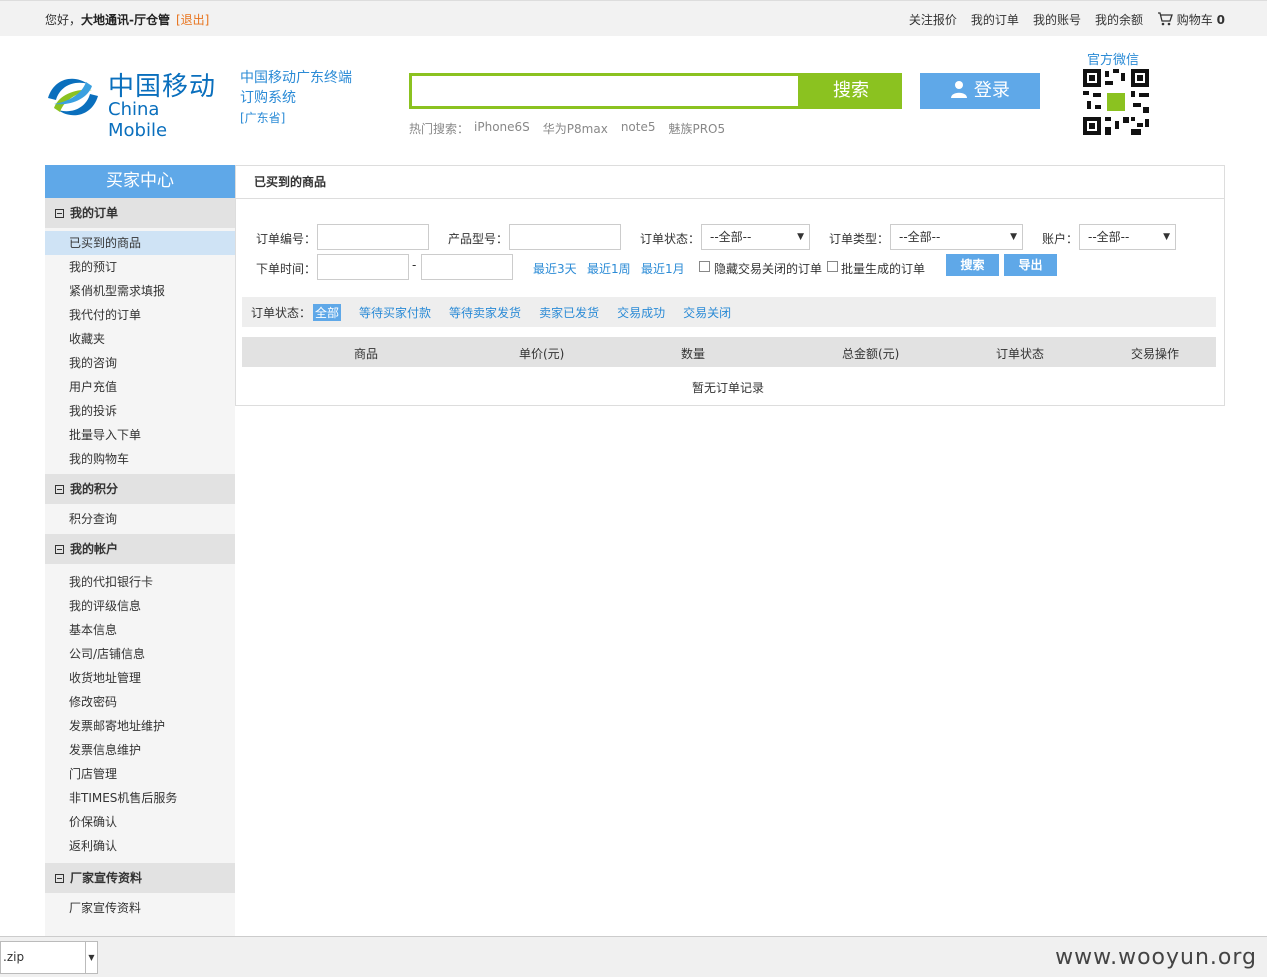 Image resolution: width=1267 pixels, height=978 pixels. Describe the element at coordinates (140, 606) in the screenshot. I see `sidebar-item-rating: 我的评级信息` at that location.